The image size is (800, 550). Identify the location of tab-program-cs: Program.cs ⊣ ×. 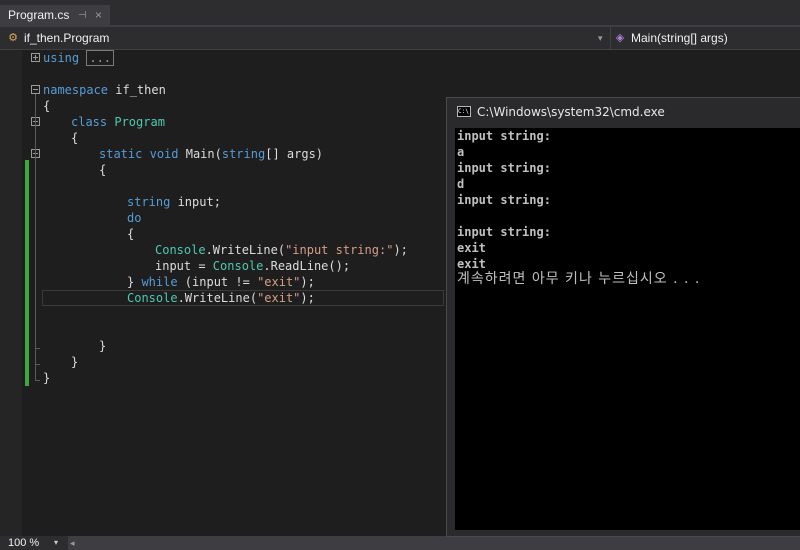
(55, 15).